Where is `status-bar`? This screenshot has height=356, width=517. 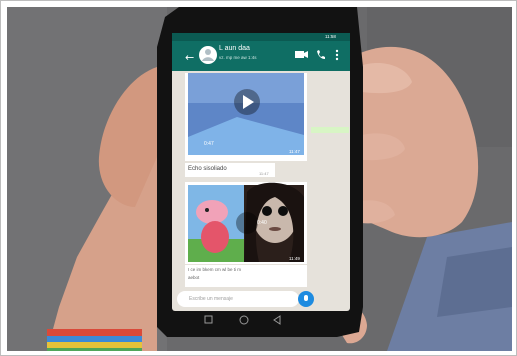
status-bar is located at coordinates (261, 37).